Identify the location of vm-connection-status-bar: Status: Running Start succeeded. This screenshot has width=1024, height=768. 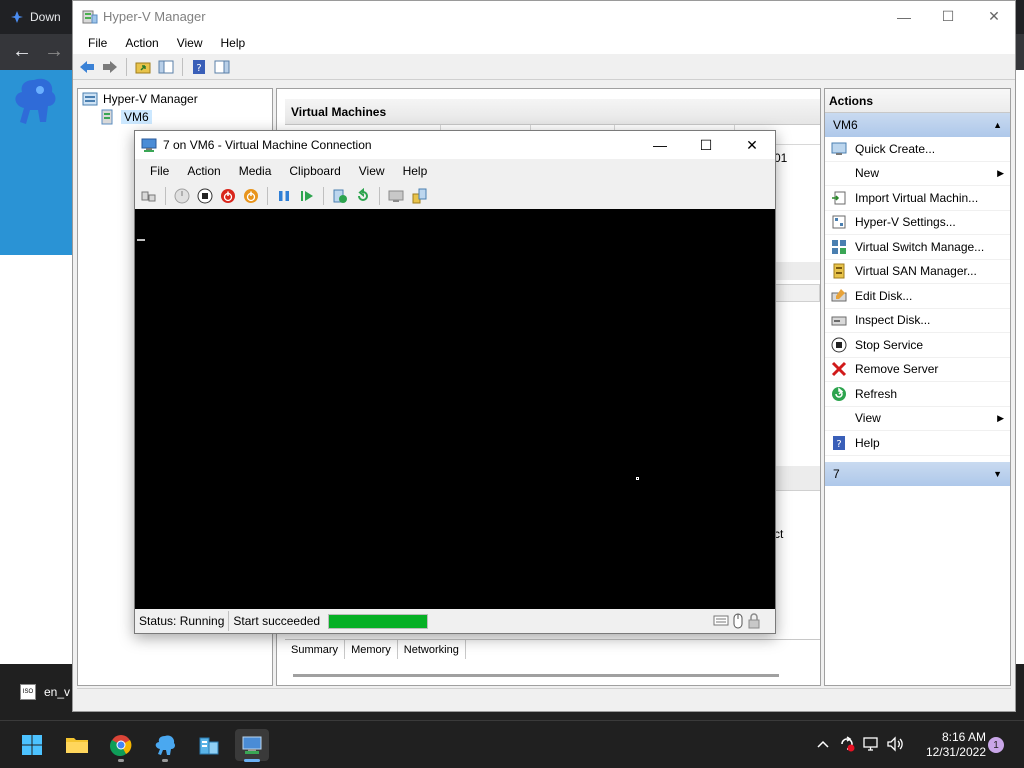
(455, 621).